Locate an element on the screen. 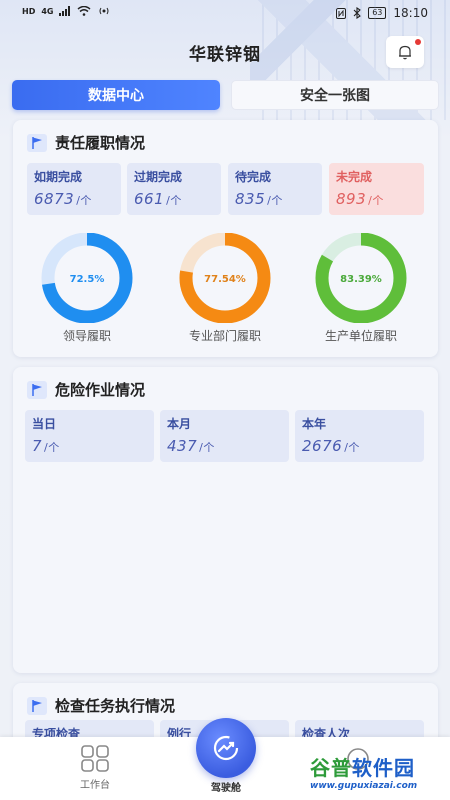 The width and height of the screenshot is (450, 800). danger-title: 危险作业情况 is located at coordinates (100, 390).